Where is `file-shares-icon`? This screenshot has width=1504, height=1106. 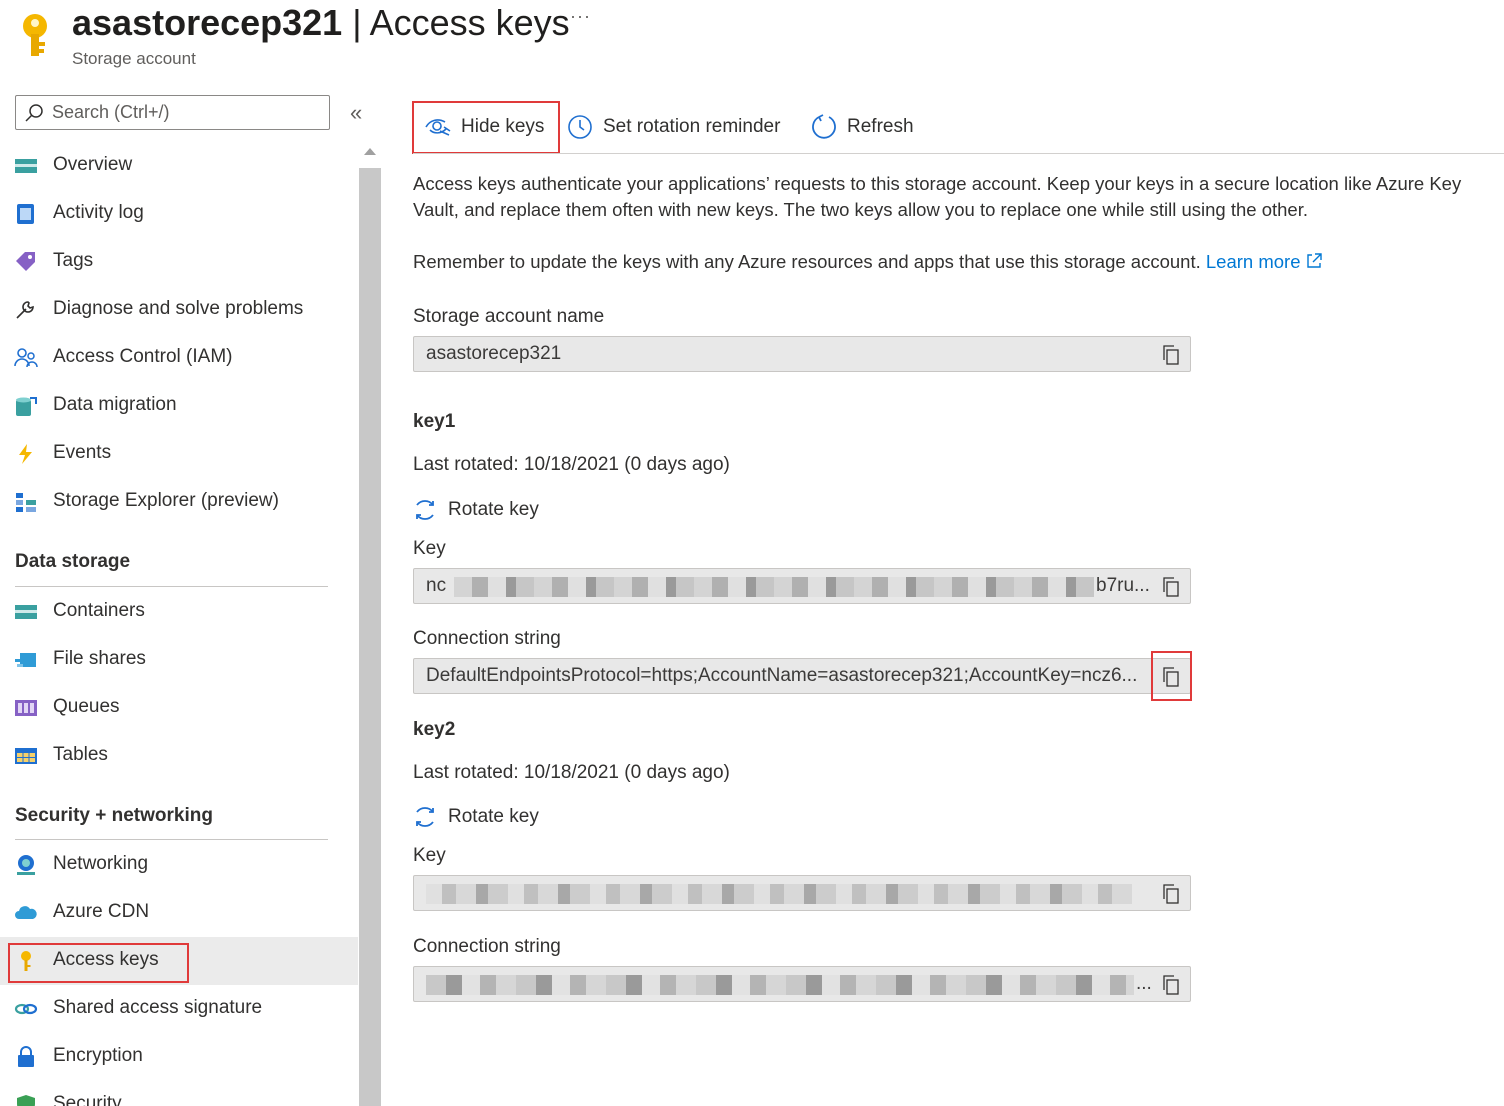
file-shares-icon is located at coordinates (25, 660).